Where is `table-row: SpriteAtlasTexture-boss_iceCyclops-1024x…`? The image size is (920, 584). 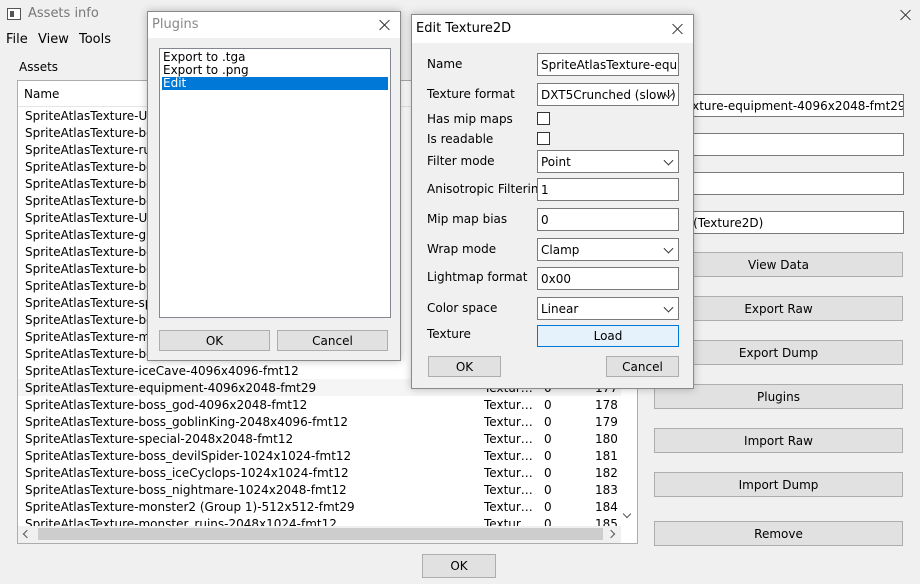
table-row: SpriteAtlasTexture-boss_iceCyclops-1024x… is located at coordinates (319, 472).